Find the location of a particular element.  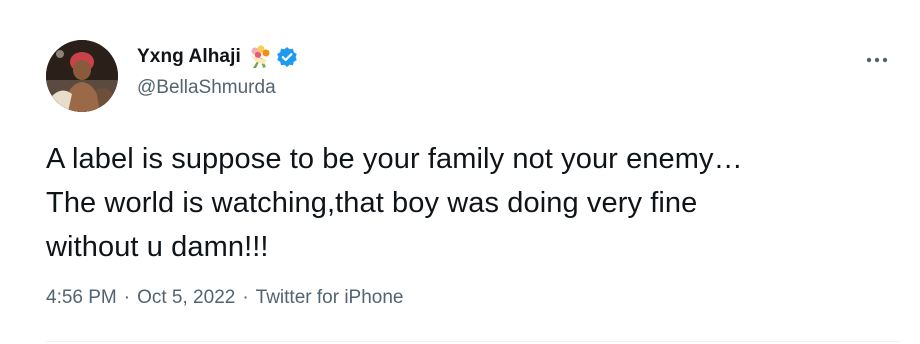

name-row: Yxng Alhaji is located at coordinates (217, 57).